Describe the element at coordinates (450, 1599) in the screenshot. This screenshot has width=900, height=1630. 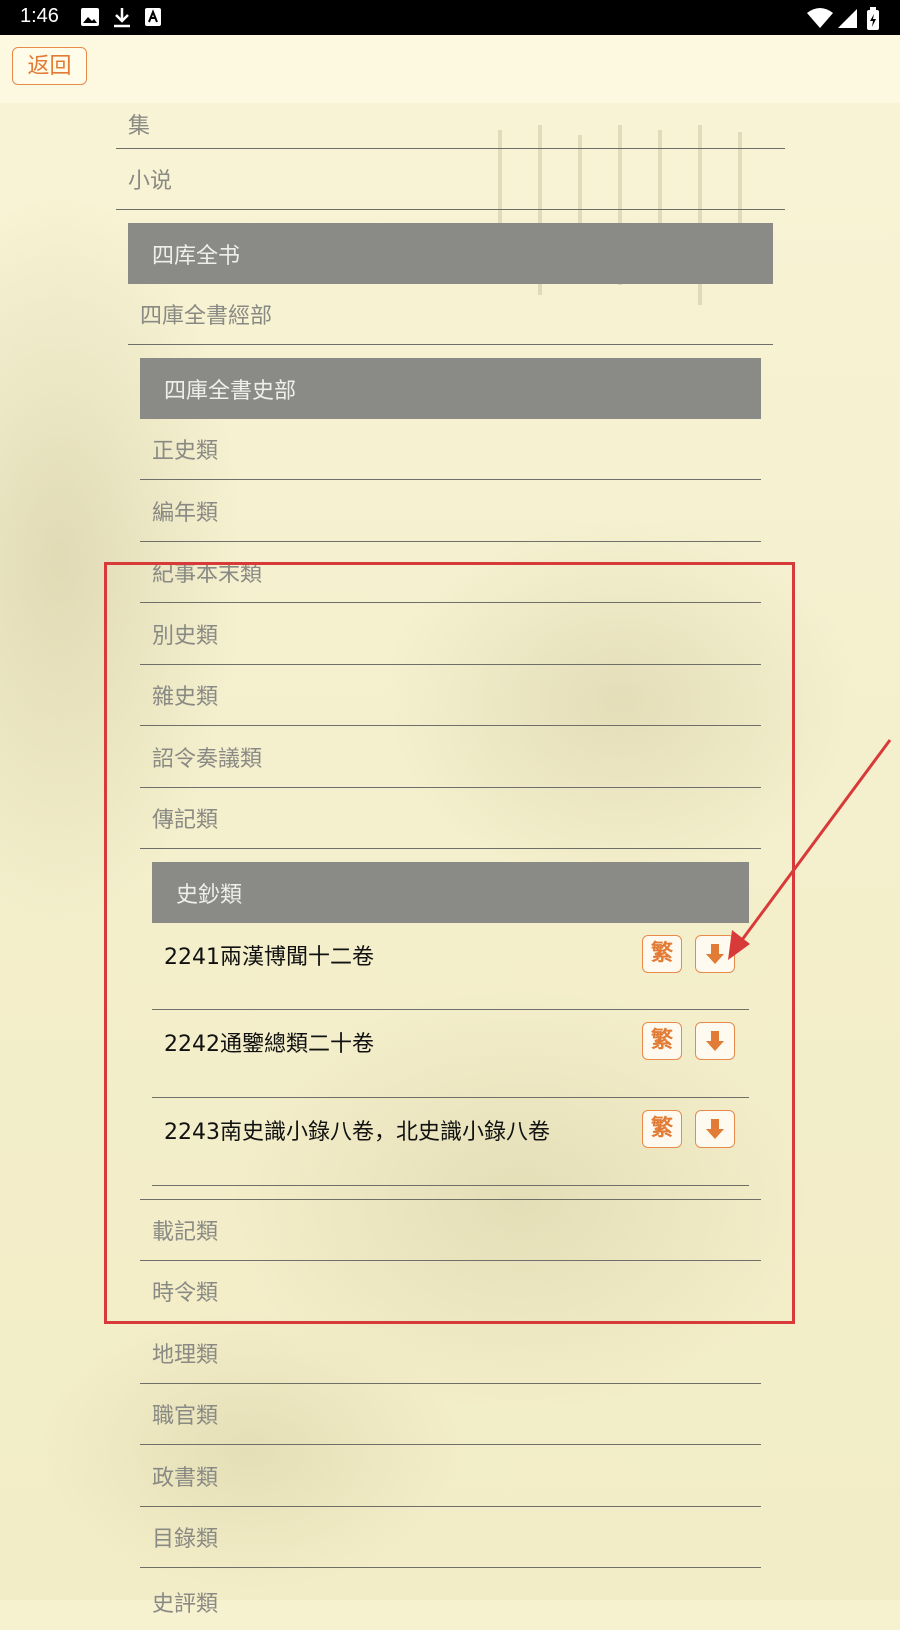
I see `category-shiping: 史評類` at that location.